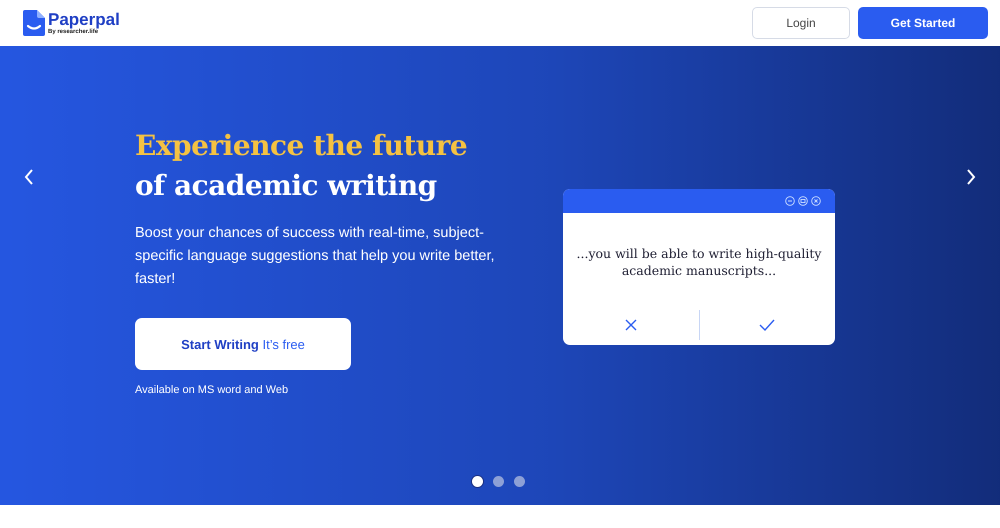  Describe the element at coordinates (84, 19) in the screenshot. I see `brand-name: Paperpal` at that location.